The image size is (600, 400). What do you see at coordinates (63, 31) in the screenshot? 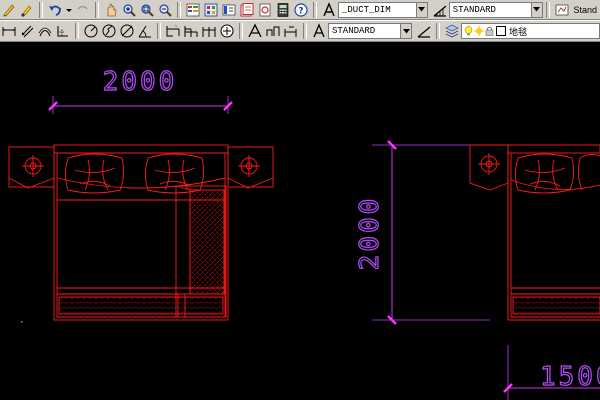
I see `ordinate-dimension-icon` at bounding box center [63, 31].